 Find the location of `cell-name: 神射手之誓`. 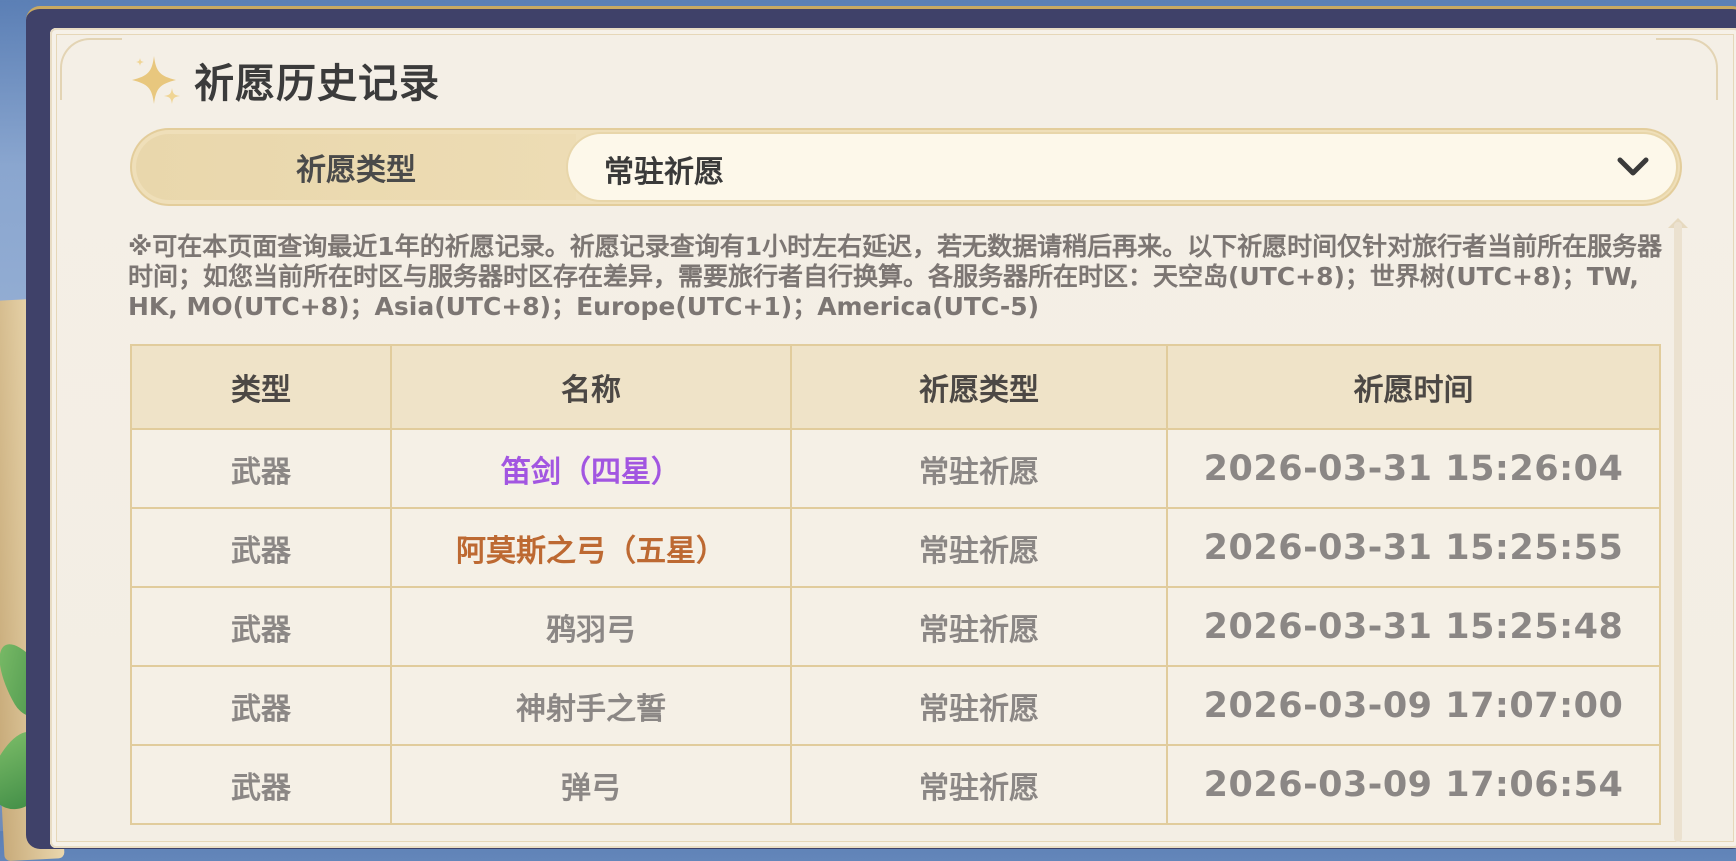

cell-name: 神射手之誓 is located at coordinates (591, 705).